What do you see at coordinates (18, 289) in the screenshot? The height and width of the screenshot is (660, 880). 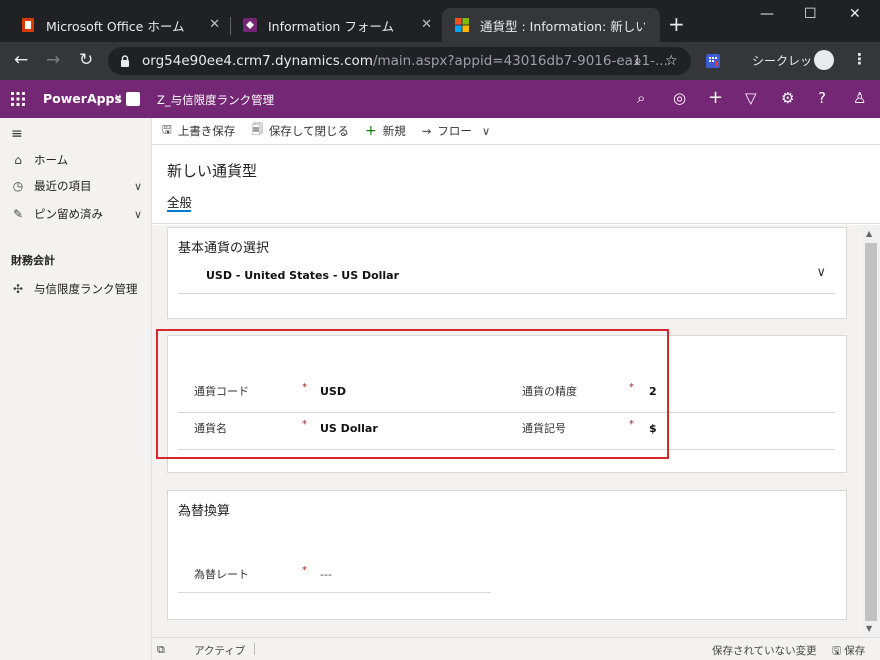 I see `puzzle-icon: ✣` at bounding box center [18, 289].